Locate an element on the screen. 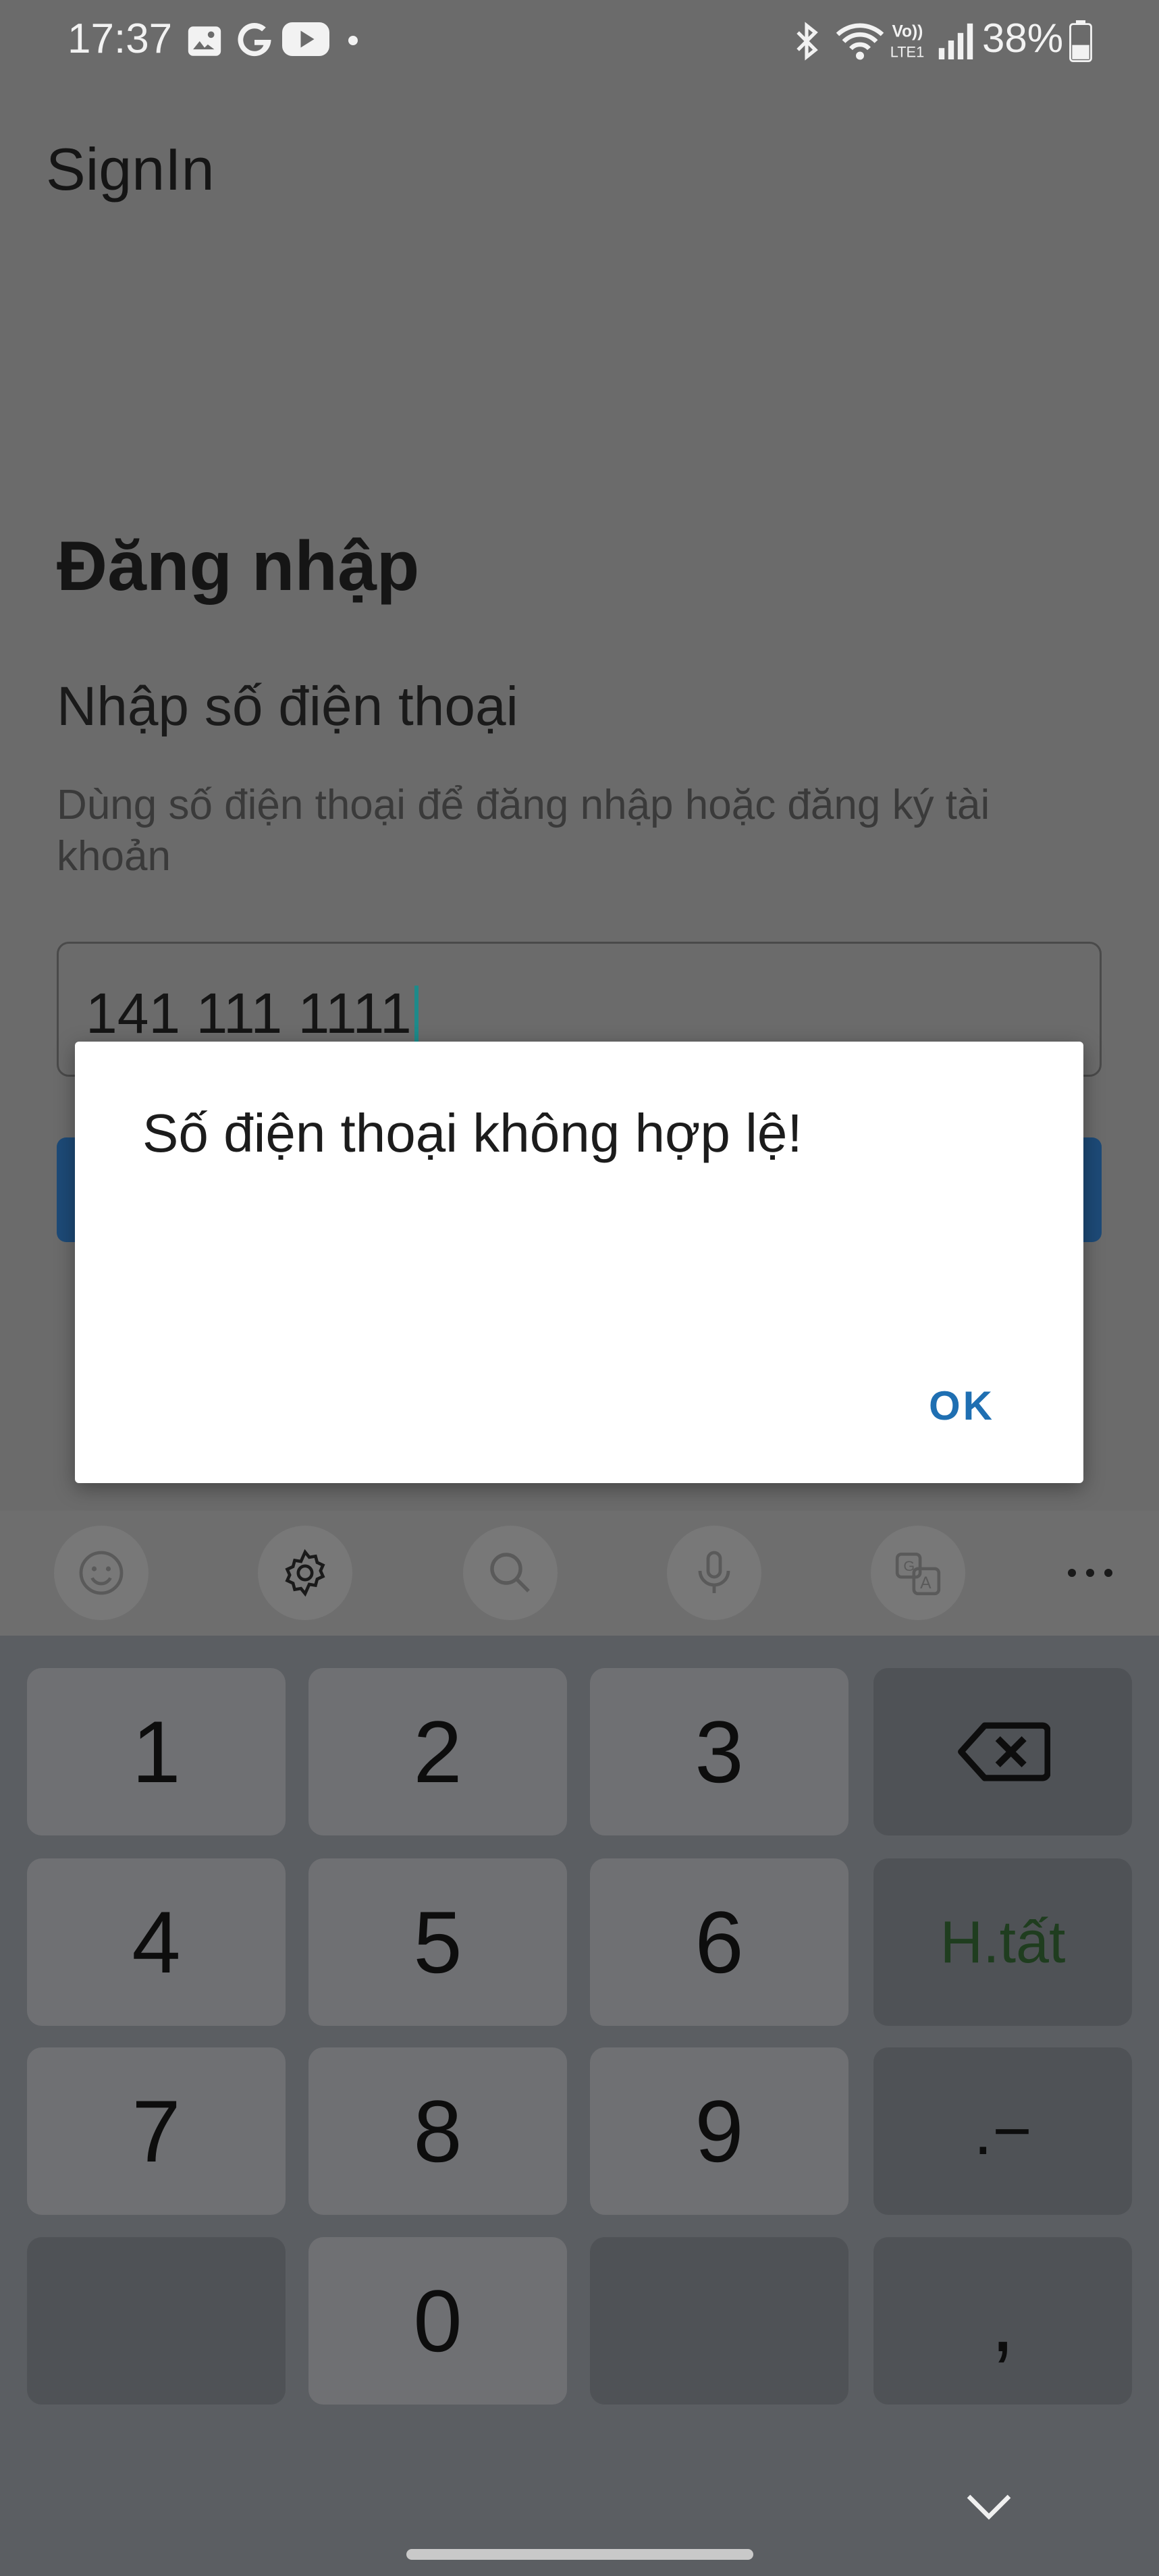 This screenshot has height=2576, width=1159. key-9: 9 is located at coordinates (719, 2131).